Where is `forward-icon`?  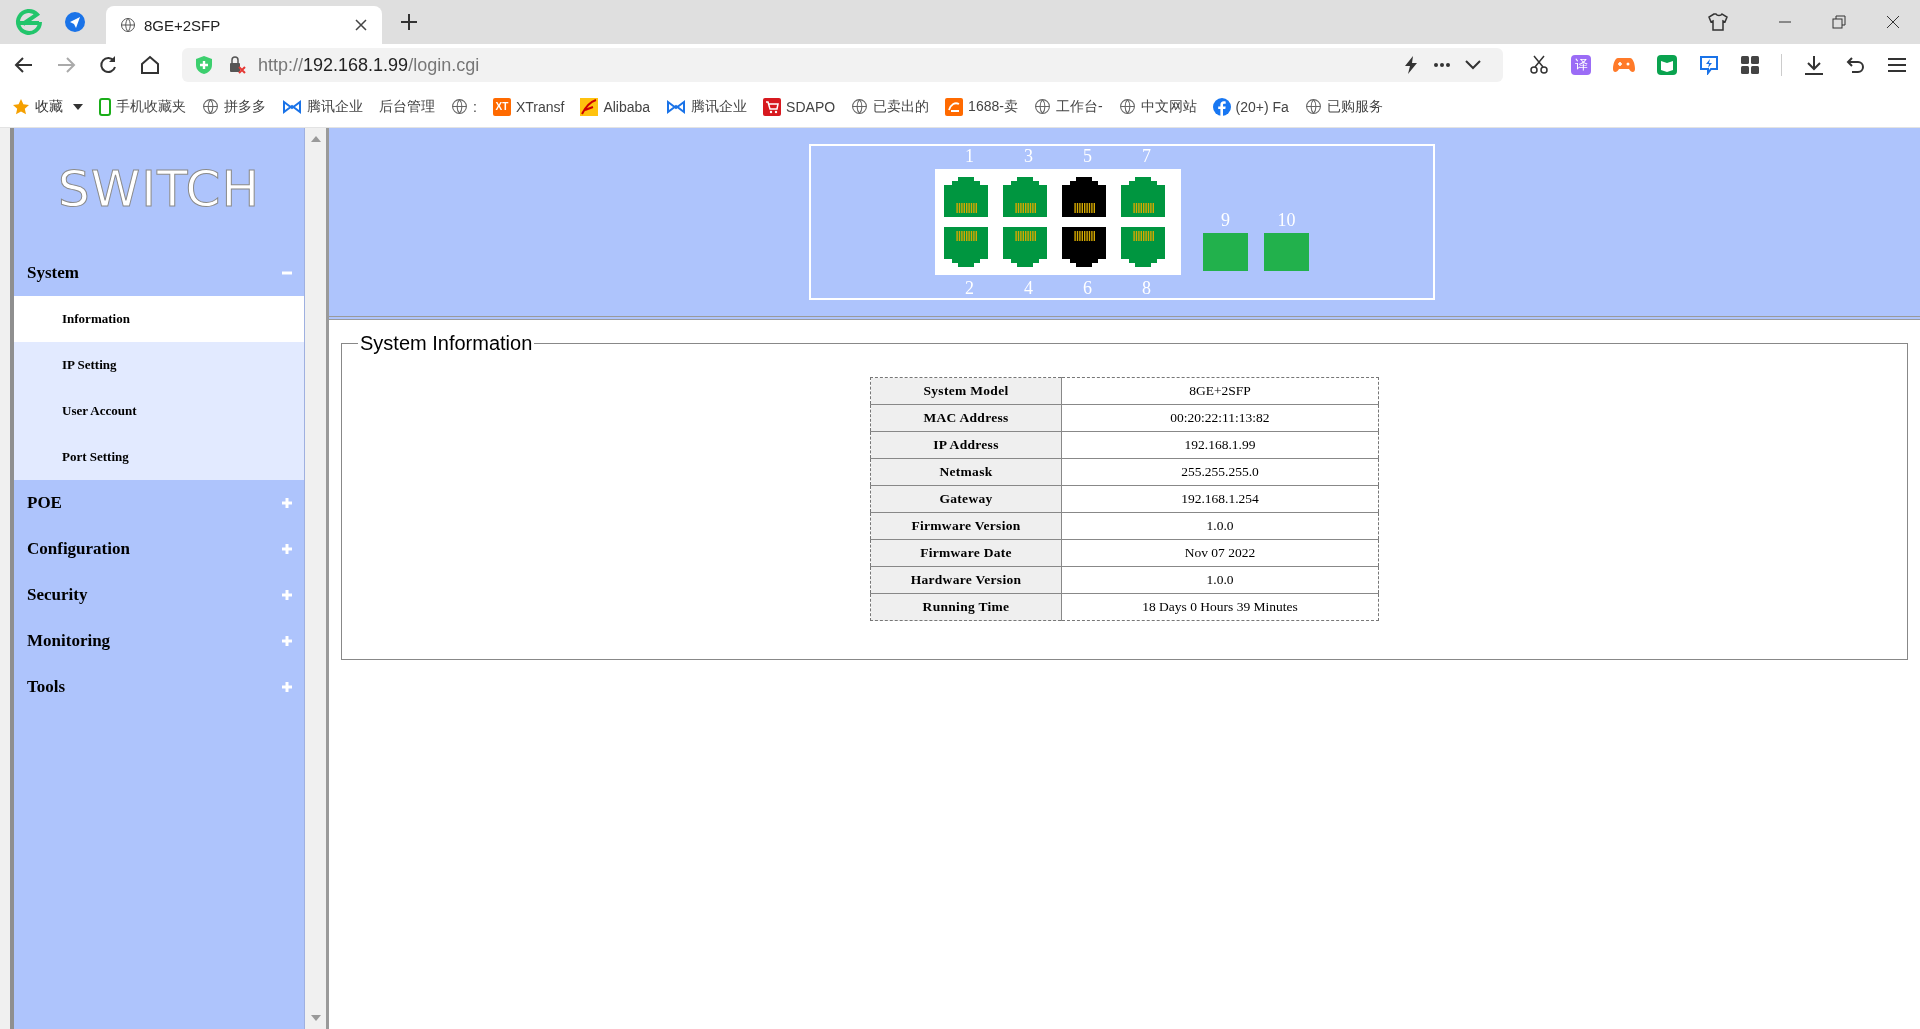 forward-icon is located at coordinates (66, 65).